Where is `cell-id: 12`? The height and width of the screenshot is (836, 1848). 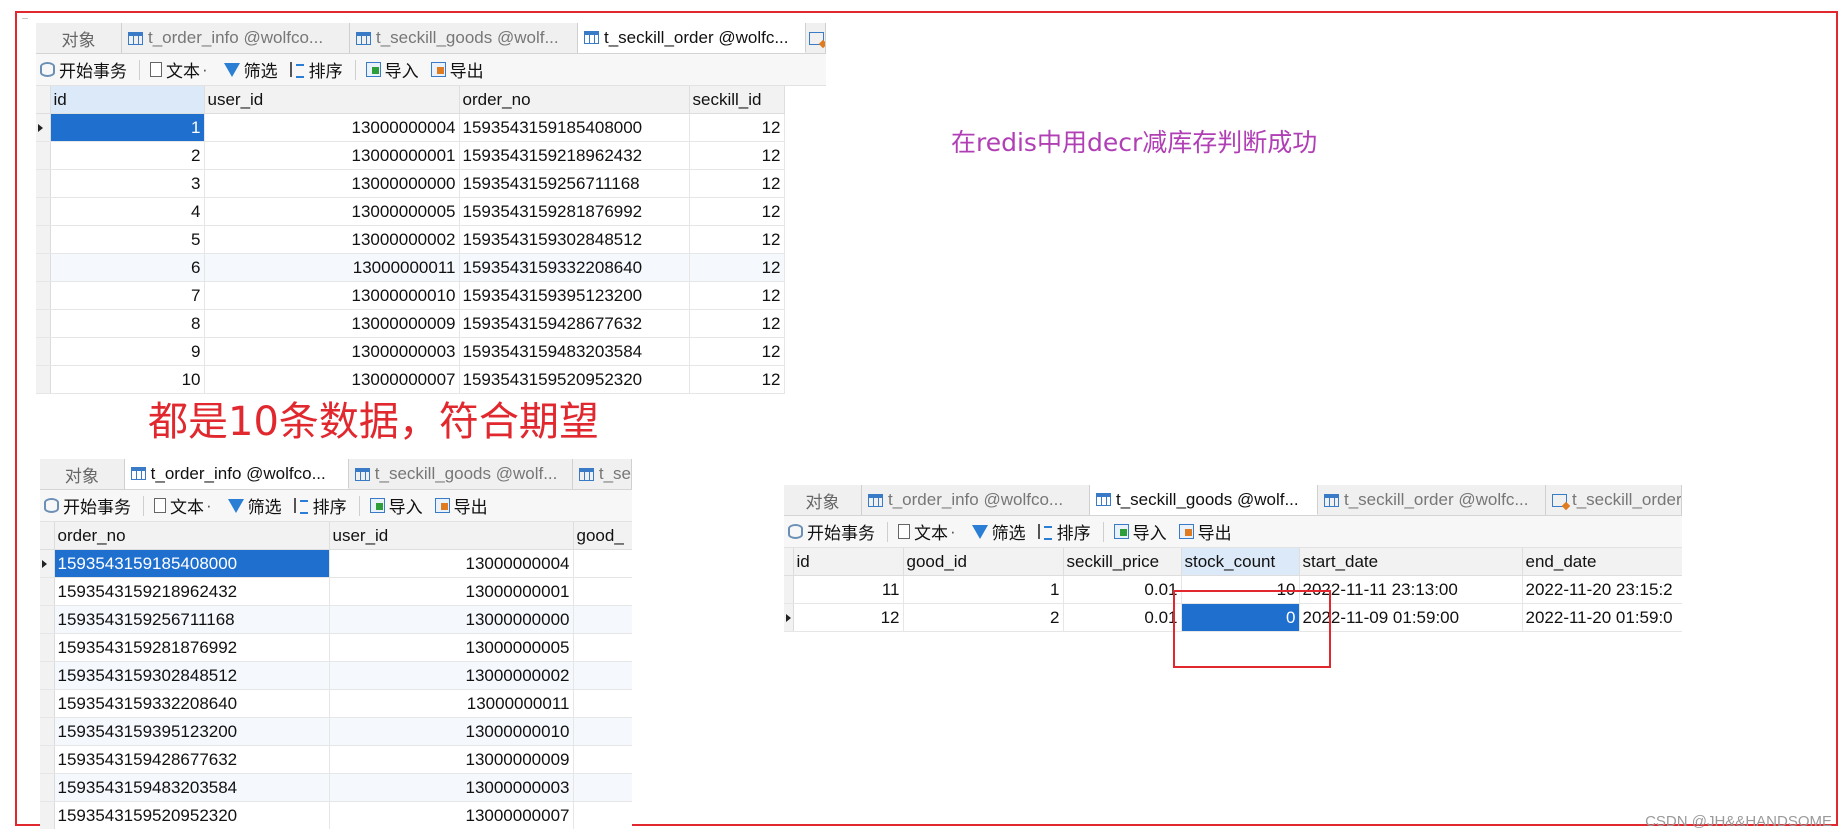 cell-id: 12 is located at coordinates (848, 617).